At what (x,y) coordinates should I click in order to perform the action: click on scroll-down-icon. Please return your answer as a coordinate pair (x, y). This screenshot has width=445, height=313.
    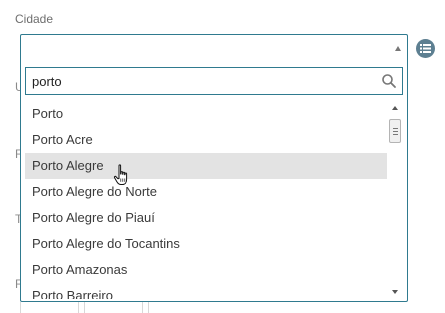
    Looking at the image, I should click on (395, 292).